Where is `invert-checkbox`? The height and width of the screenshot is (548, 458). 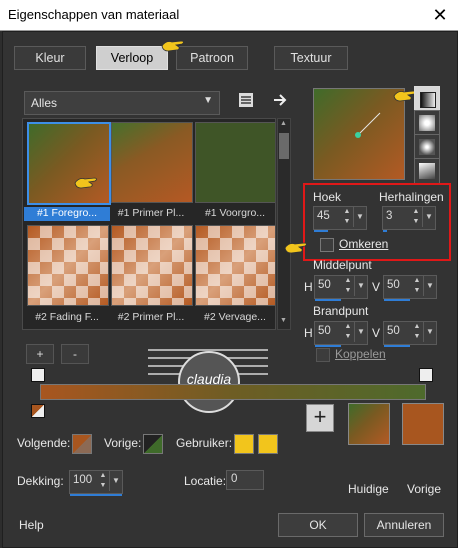
invert-checkbox is located at coordinates (327, 245).